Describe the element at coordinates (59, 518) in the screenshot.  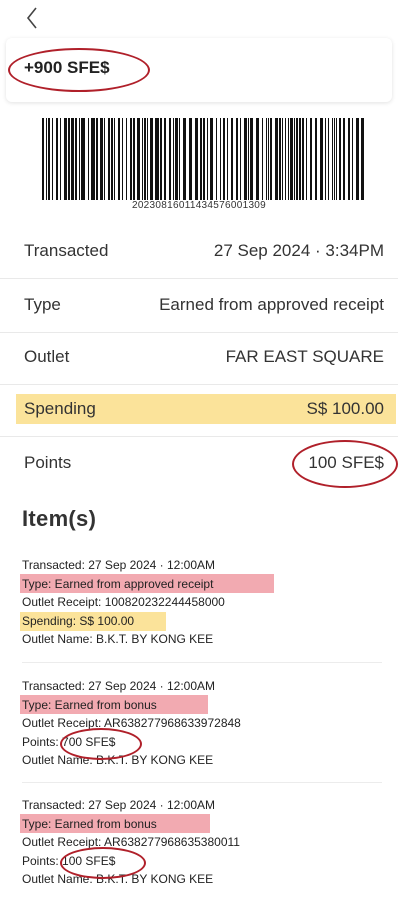
I see `items-title: Item(s)` at that location.